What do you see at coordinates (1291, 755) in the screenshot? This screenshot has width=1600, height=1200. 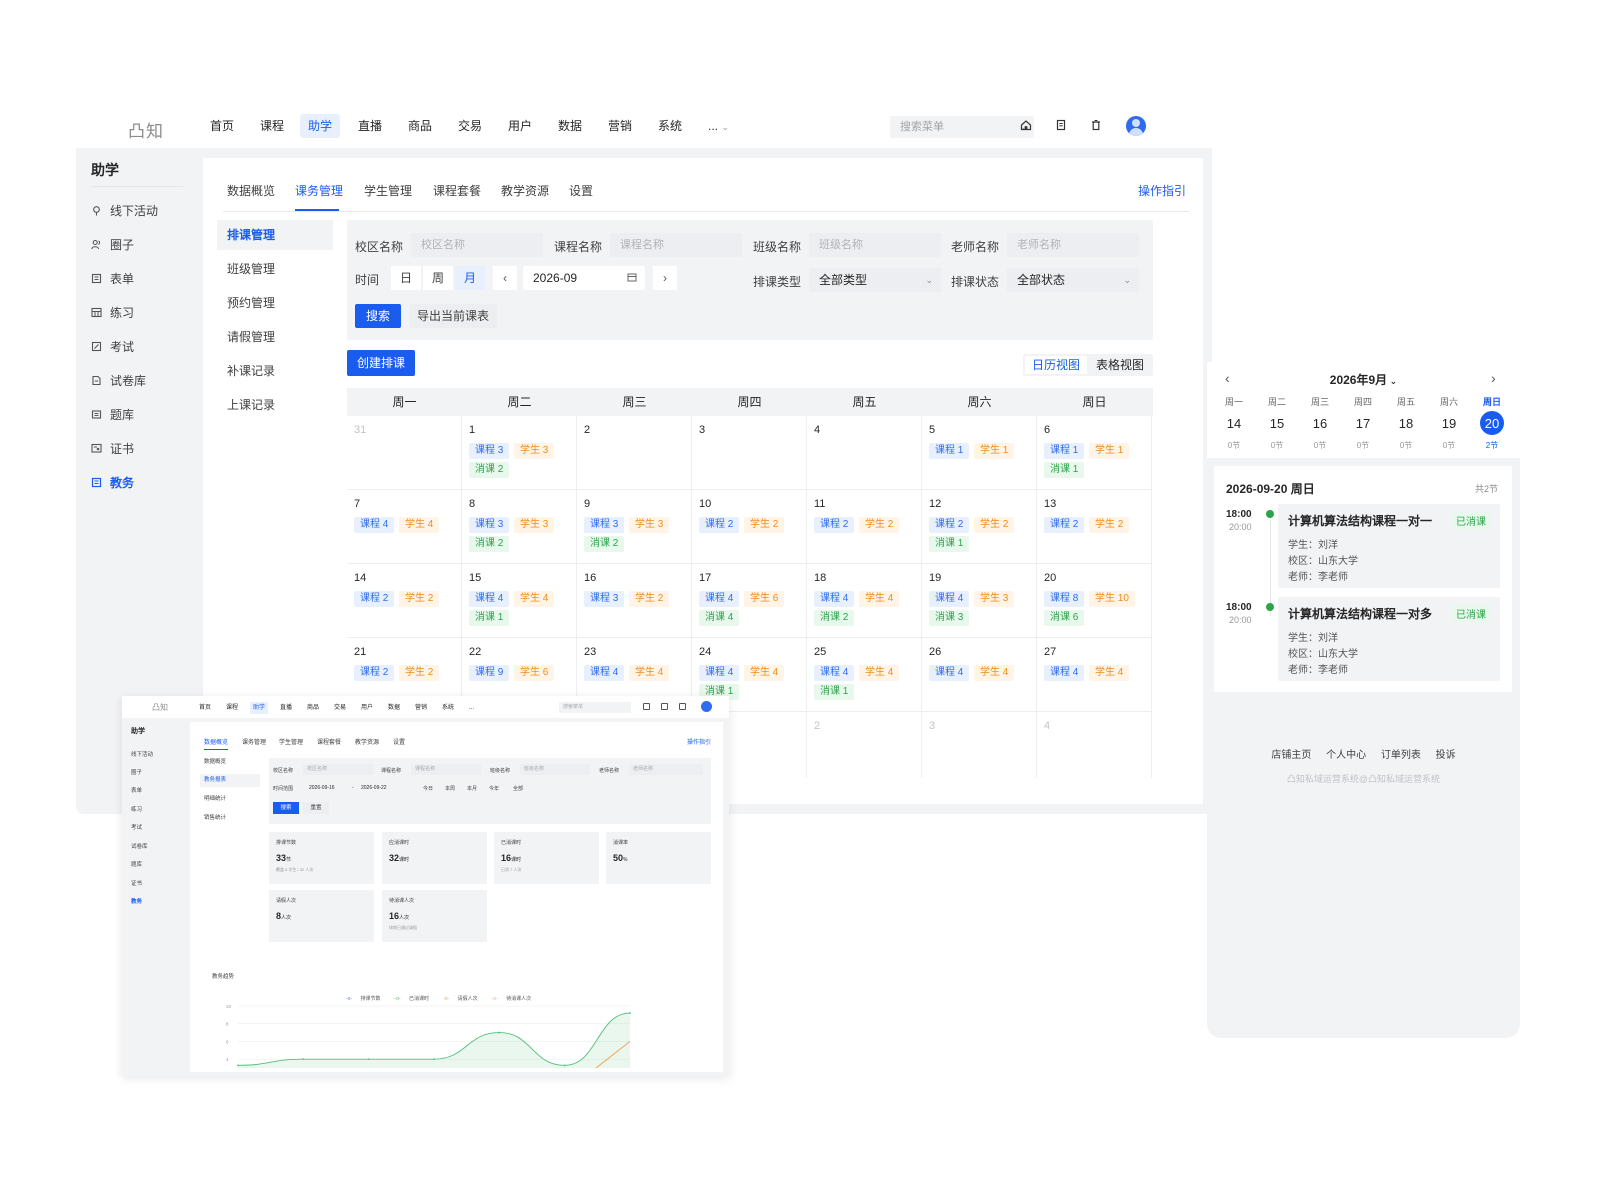 I see `link-shop-home: 店铺主页` at bounding box center [1291, 755].